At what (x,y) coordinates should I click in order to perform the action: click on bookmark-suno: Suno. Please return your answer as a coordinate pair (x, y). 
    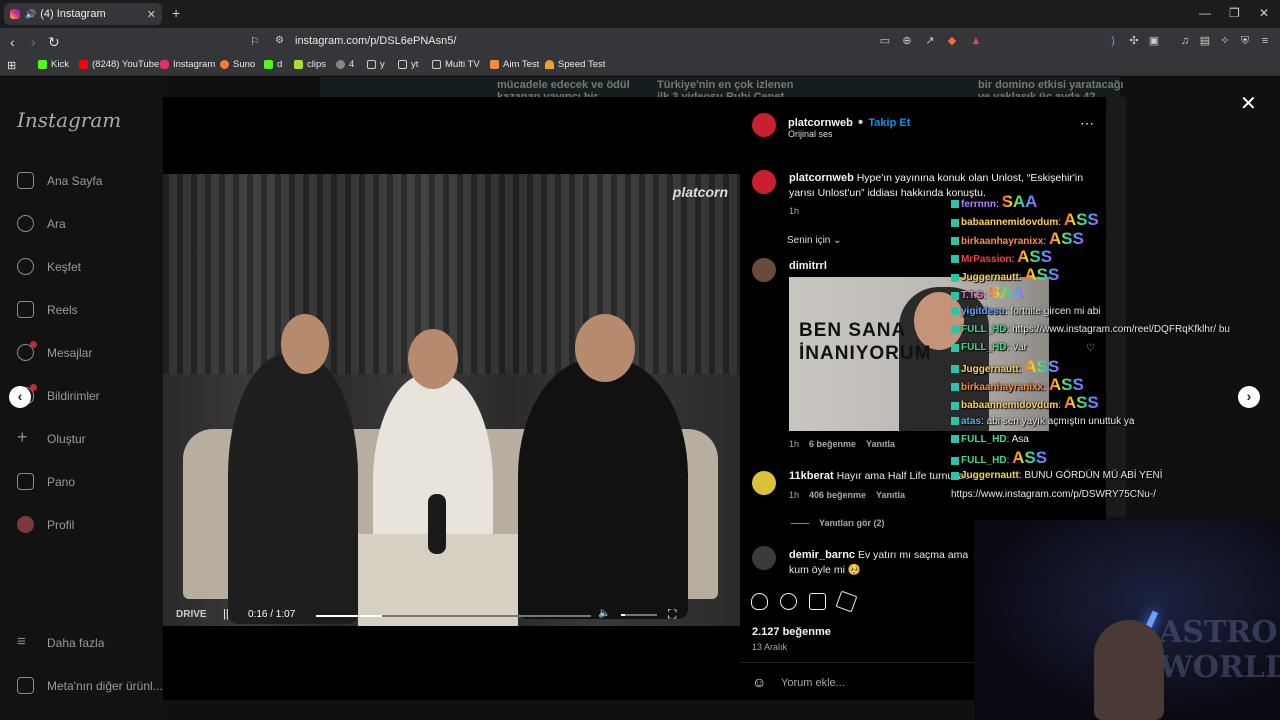
    Looking at the image, I should click on (237, 64).